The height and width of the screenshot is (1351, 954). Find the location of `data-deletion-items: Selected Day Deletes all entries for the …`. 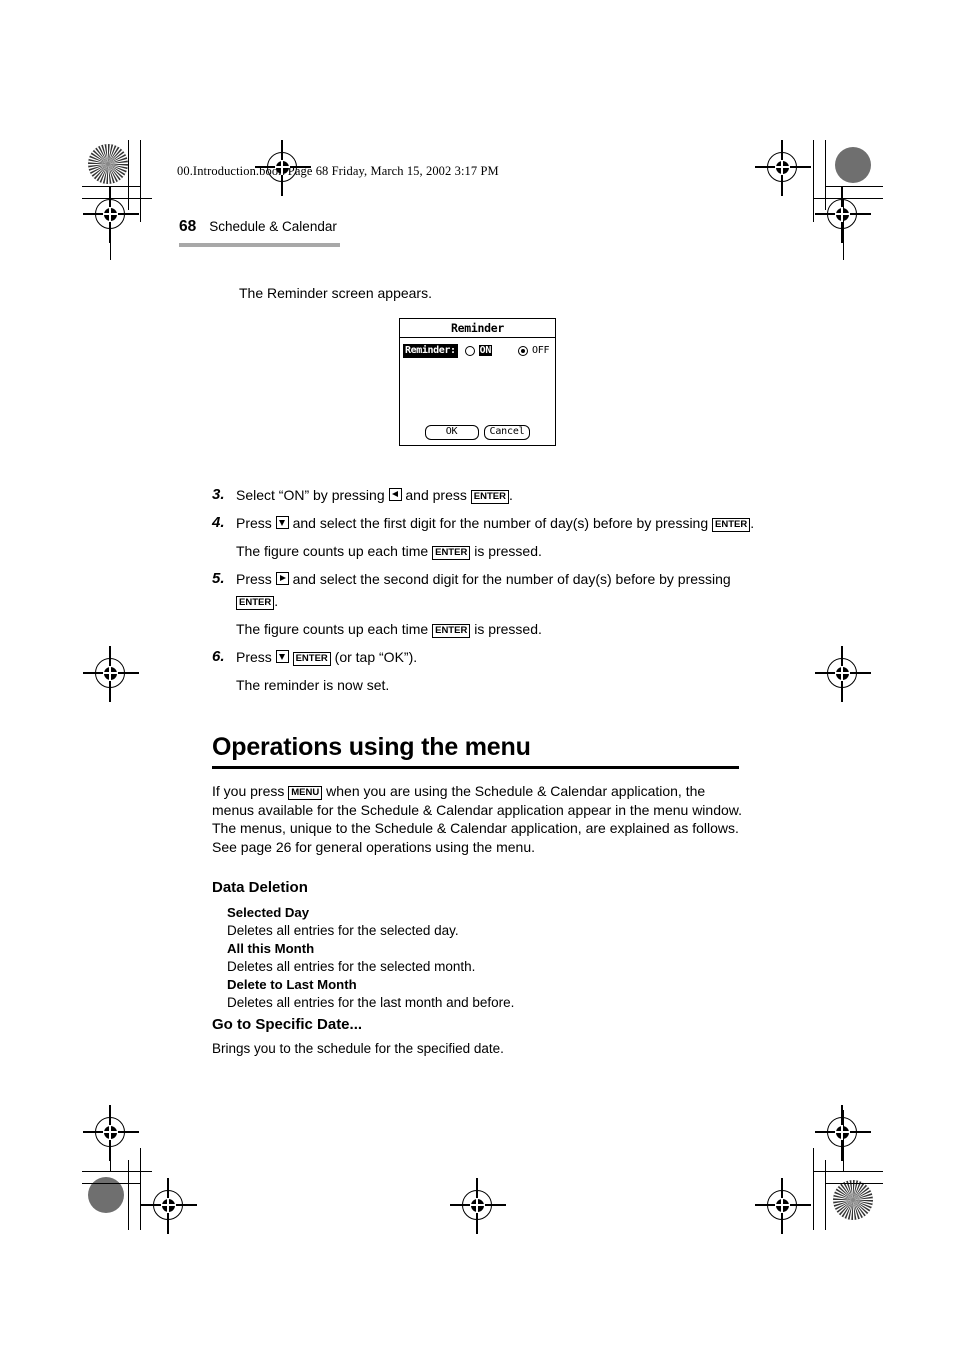

data-deletion-items: Selected Day Deletes all entries for the … is located at coordinates (477, 958).